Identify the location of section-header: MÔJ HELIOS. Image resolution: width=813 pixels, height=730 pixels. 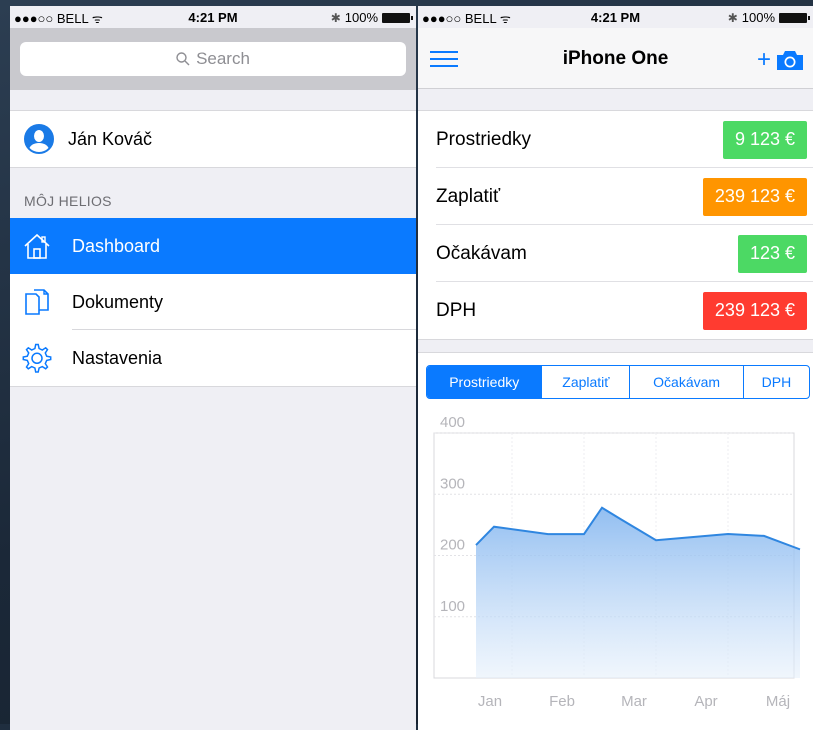
(68, 201).